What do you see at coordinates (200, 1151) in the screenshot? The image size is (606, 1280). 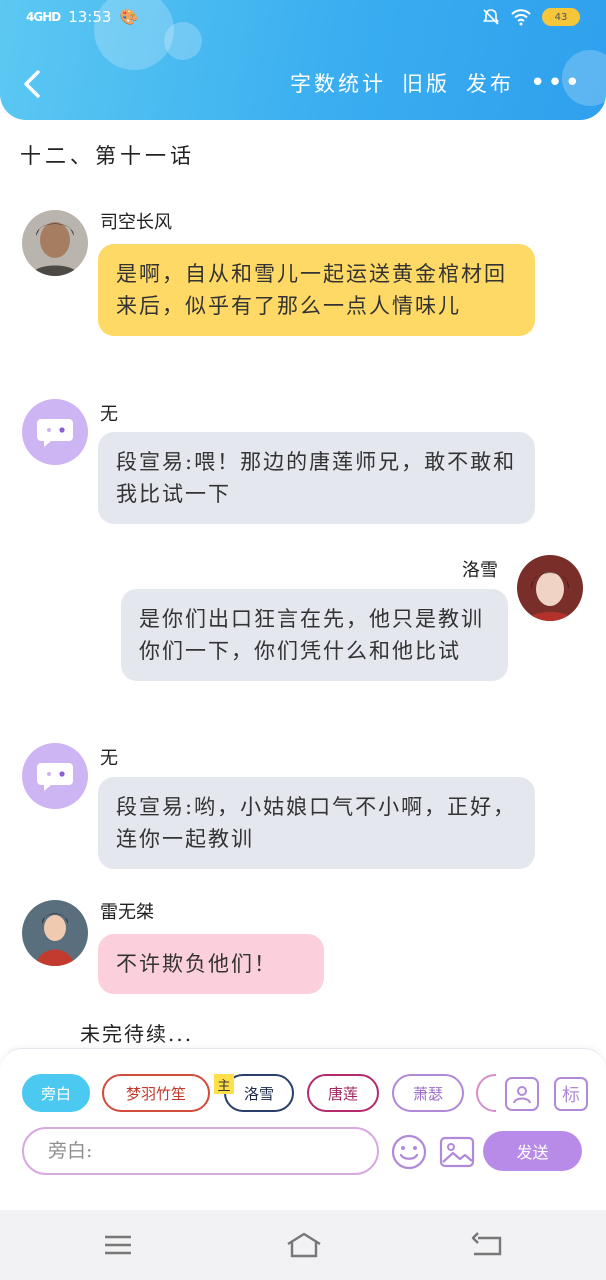 I see `message-input` at bounding box center [200, 1151].